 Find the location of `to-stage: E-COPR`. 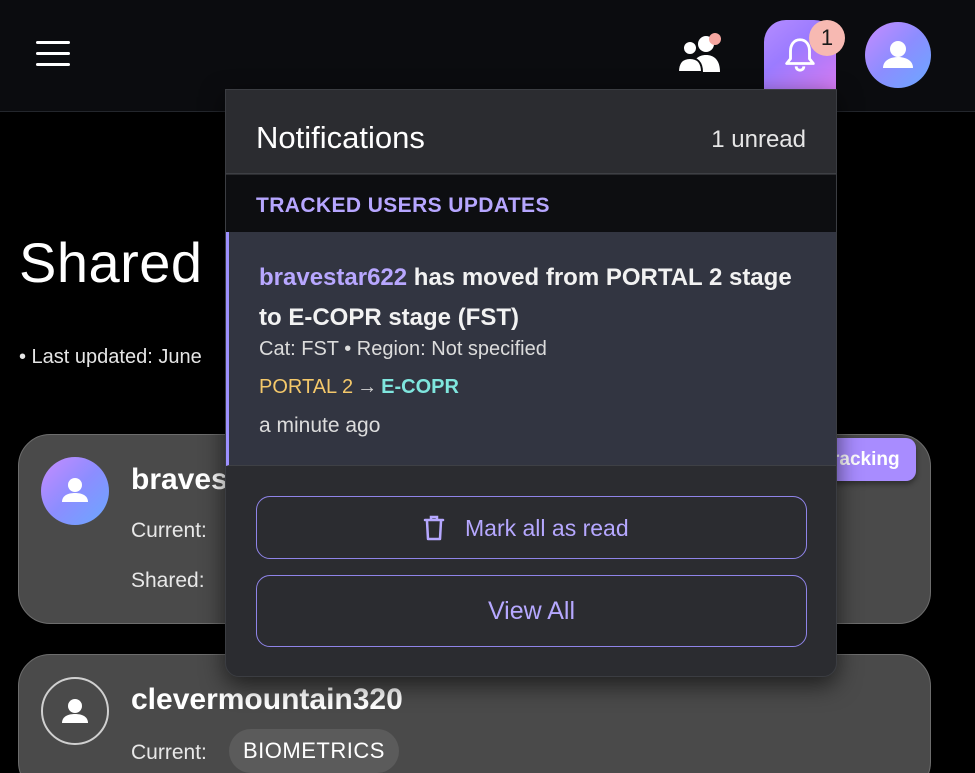

to-stage: E-COPR is located at coordinates (420, 387).